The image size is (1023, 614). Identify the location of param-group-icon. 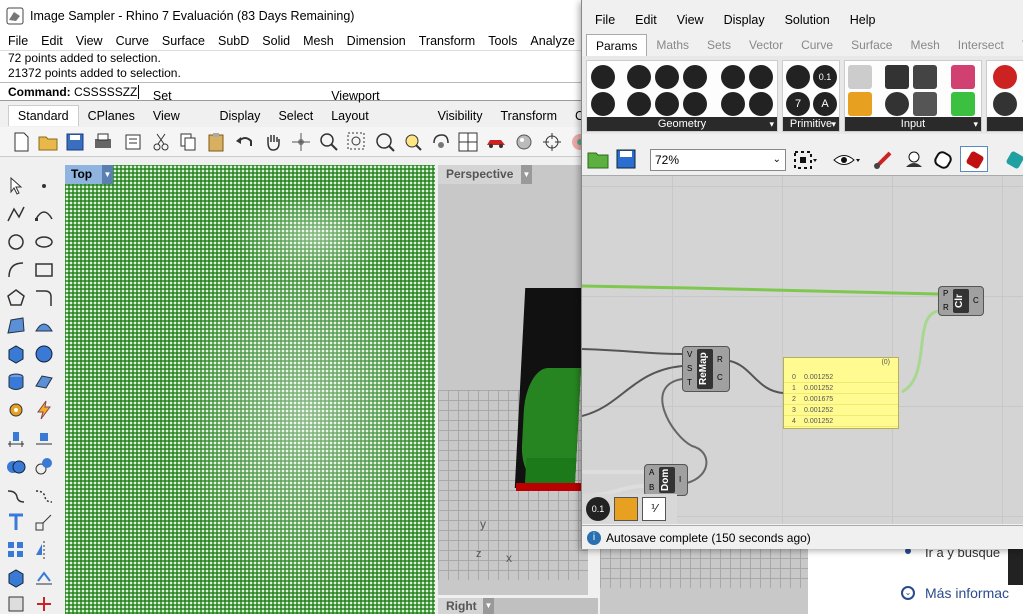
(761, 104).